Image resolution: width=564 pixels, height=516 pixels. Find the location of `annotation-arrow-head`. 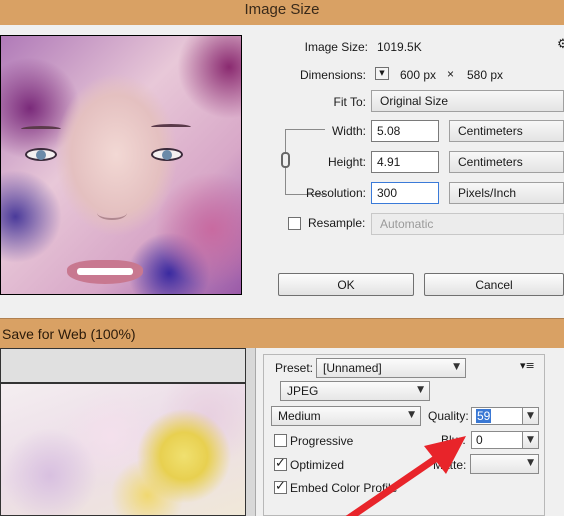

annotation-arrow-head is located at coordinates (445, 455).